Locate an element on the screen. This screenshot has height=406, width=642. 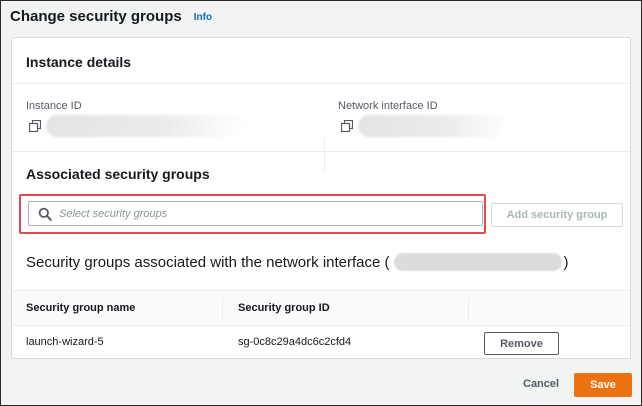
search-highlight: Select security groups is located at coordinates (252, 214).